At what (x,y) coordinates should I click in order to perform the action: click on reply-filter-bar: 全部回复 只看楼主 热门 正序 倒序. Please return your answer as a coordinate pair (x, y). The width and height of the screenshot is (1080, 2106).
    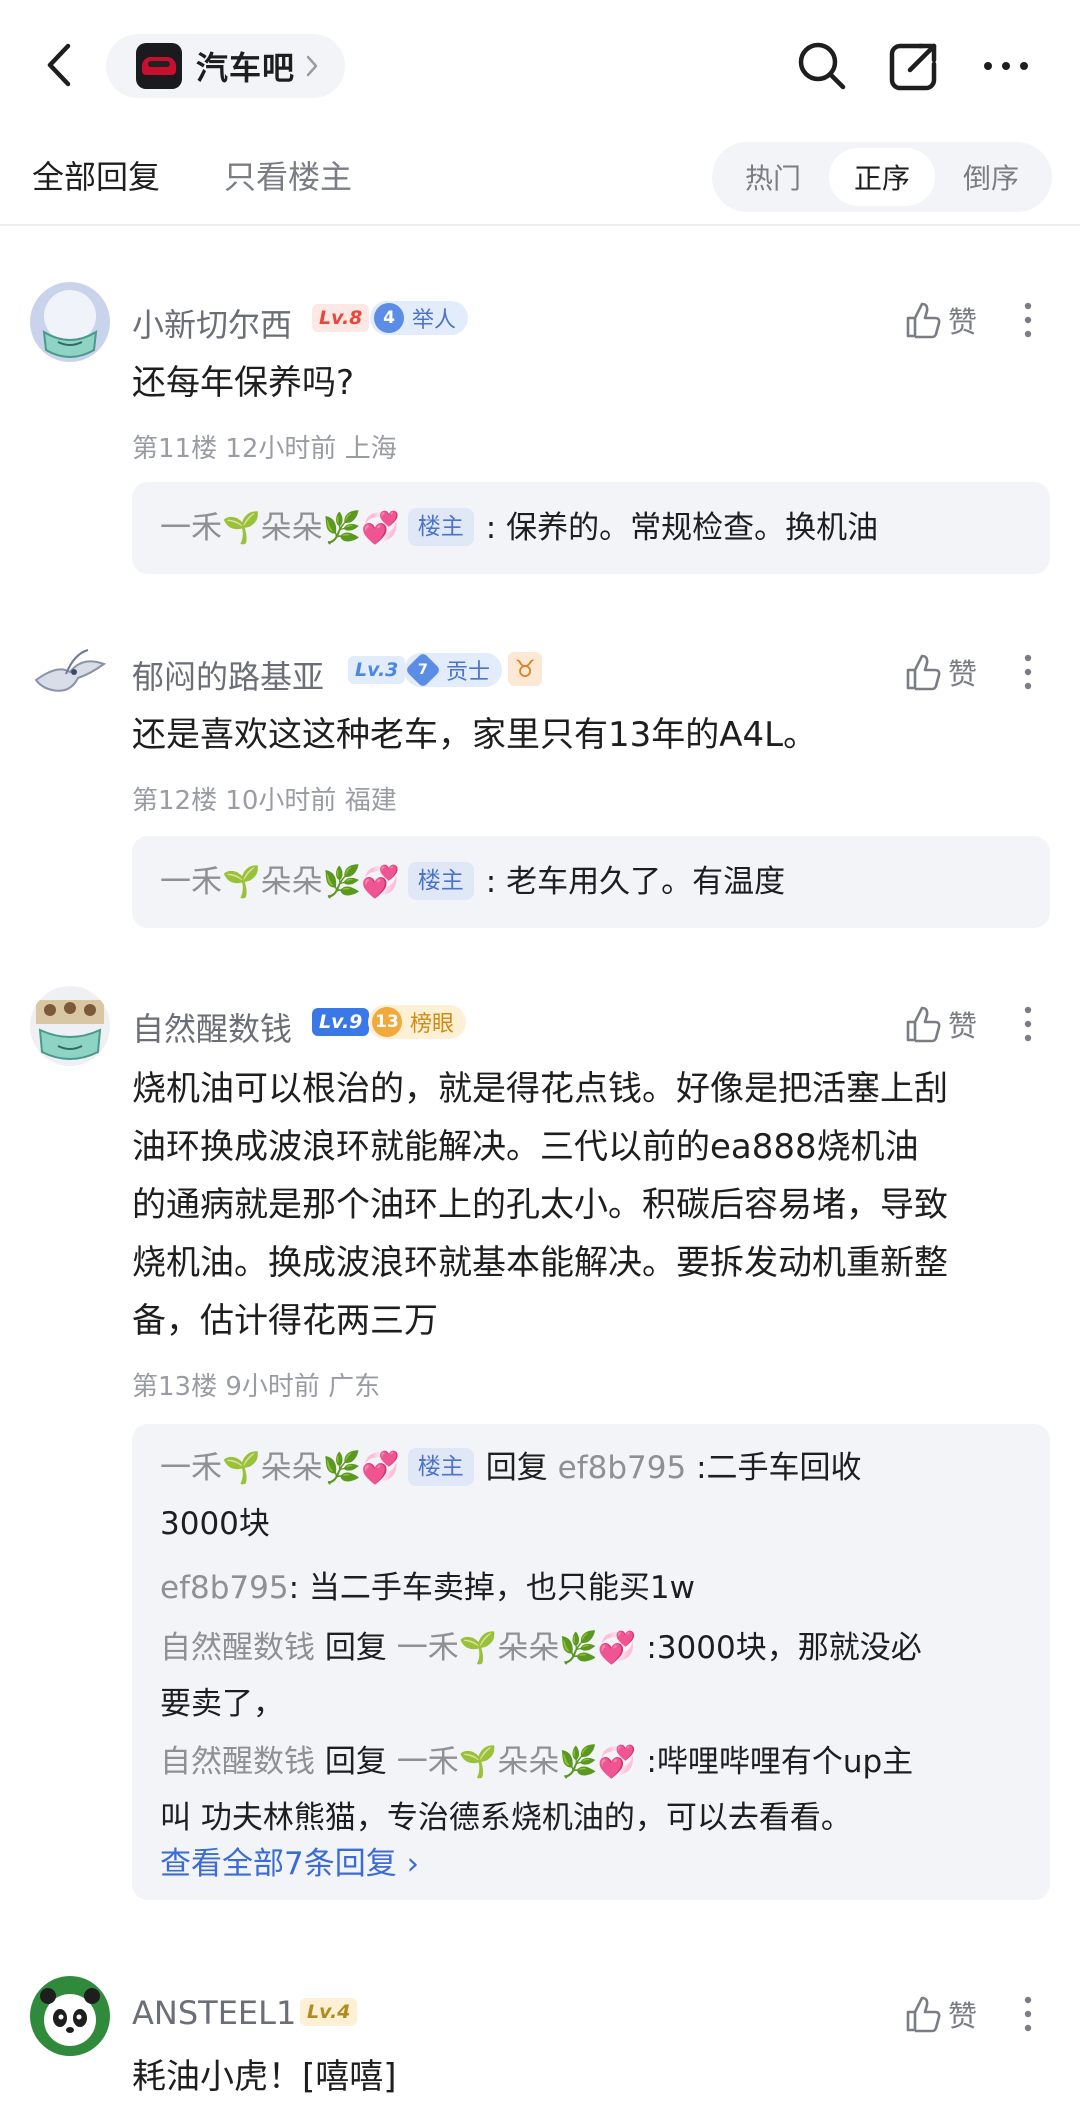
    Looking at the image, I should click on (540, 179).